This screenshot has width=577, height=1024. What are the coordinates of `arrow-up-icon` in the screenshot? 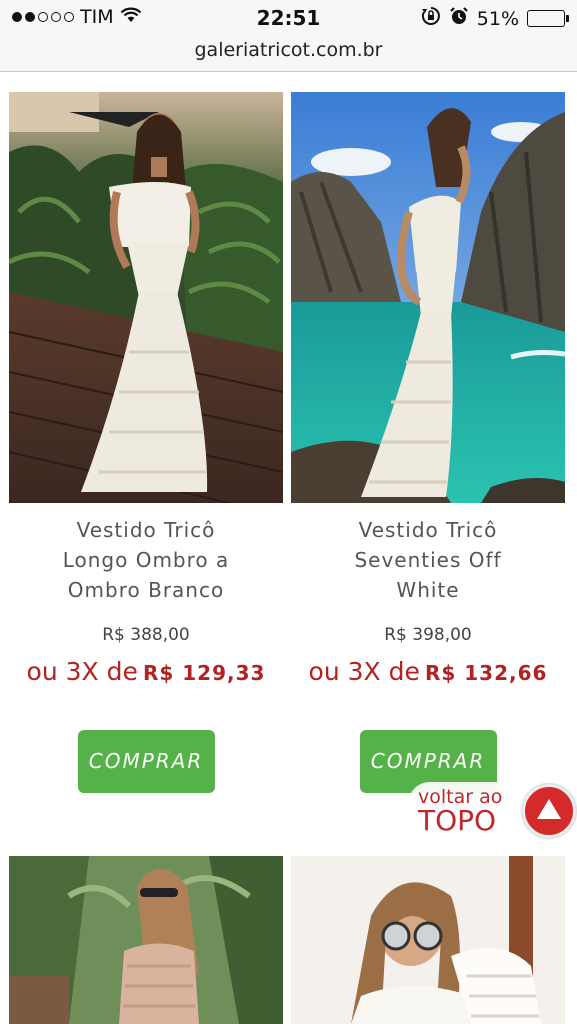 It's located at (549, 811).